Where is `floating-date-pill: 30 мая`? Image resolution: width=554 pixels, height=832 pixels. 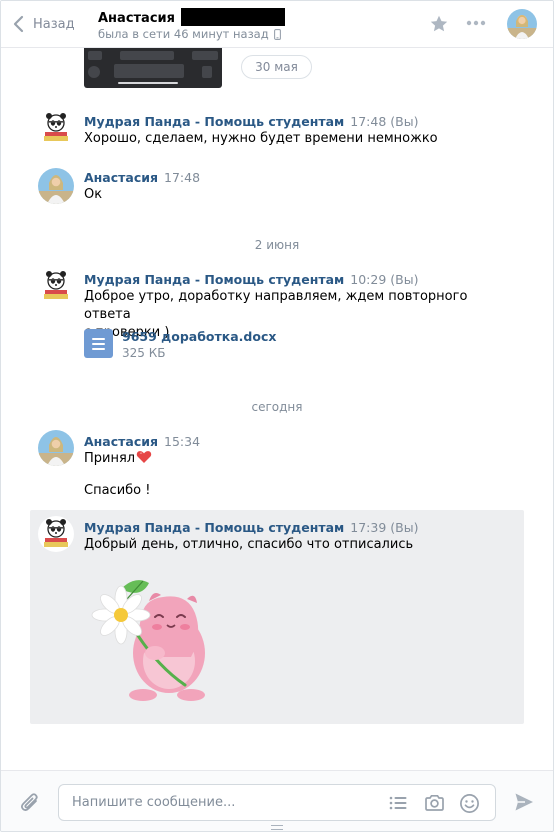
floating-date-pill: 30 мая is located at coordinates (276, 67).